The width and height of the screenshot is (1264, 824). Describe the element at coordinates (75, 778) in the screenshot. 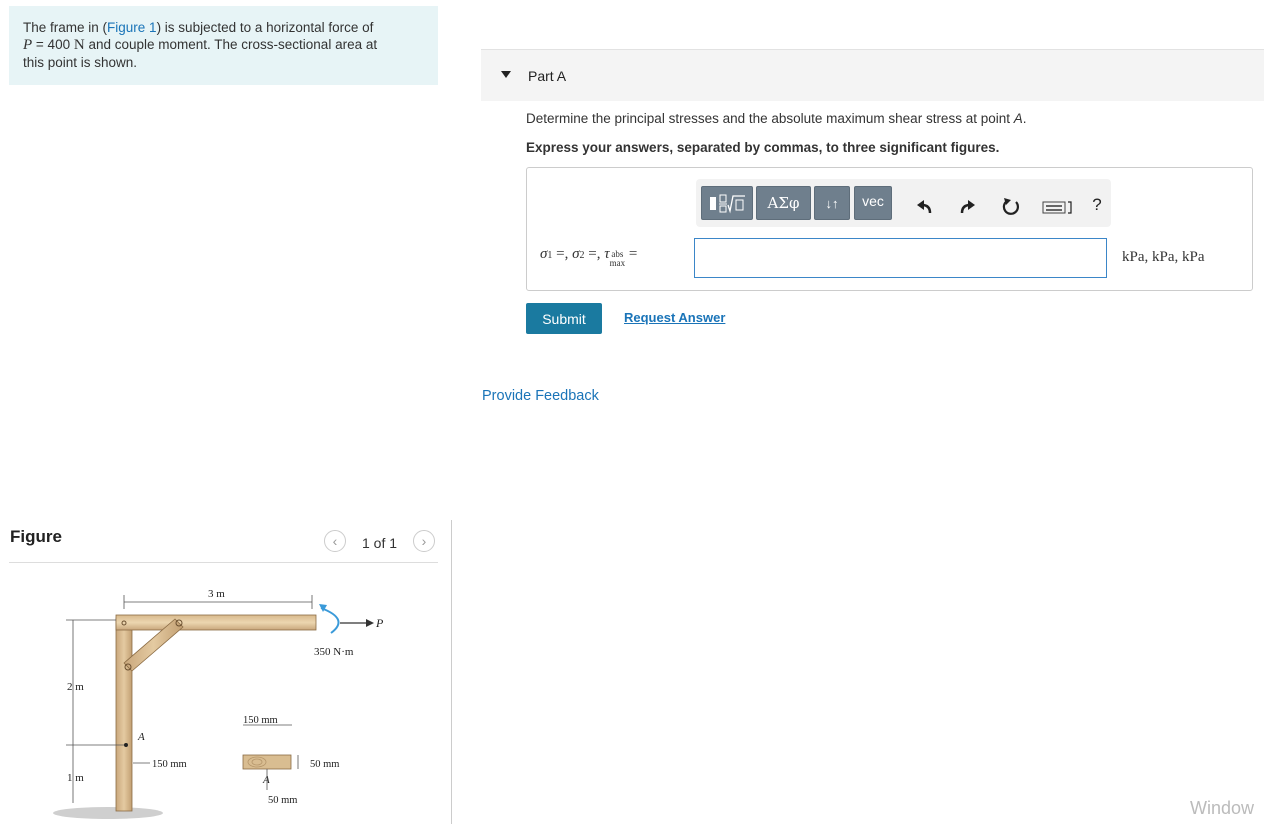

I see `height-lower-label: 1 m` at that location.